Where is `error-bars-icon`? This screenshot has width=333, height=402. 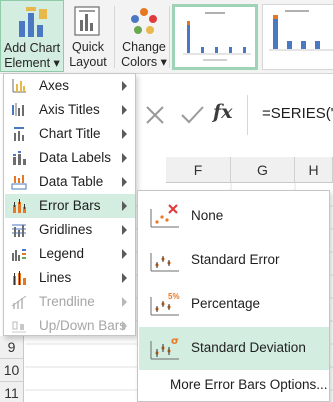 error-bars-icon is located at coordinates (19, 206).